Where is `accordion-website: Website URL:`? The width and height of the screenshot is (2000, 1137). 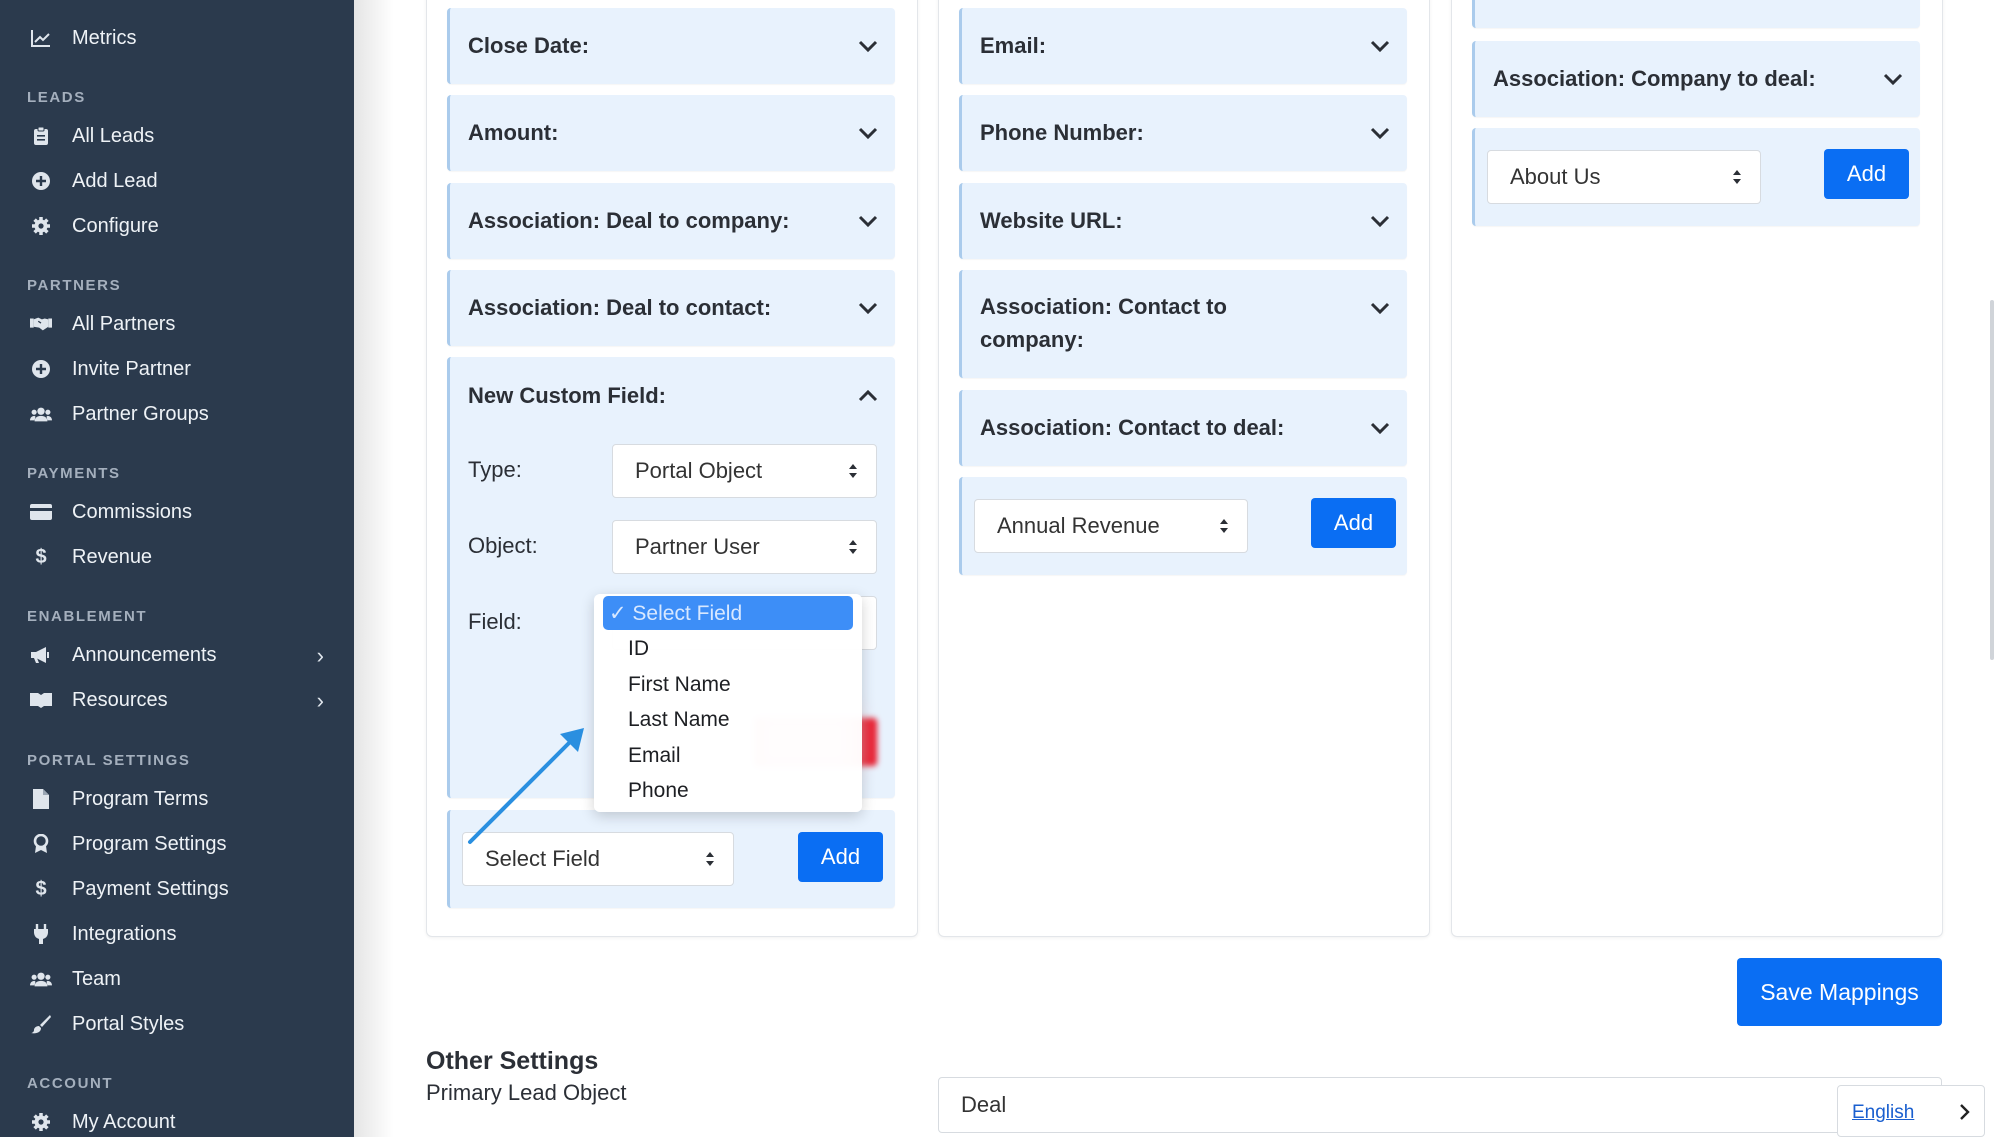 accordion-website: Website URL: is located at coordinates (1183, 221).